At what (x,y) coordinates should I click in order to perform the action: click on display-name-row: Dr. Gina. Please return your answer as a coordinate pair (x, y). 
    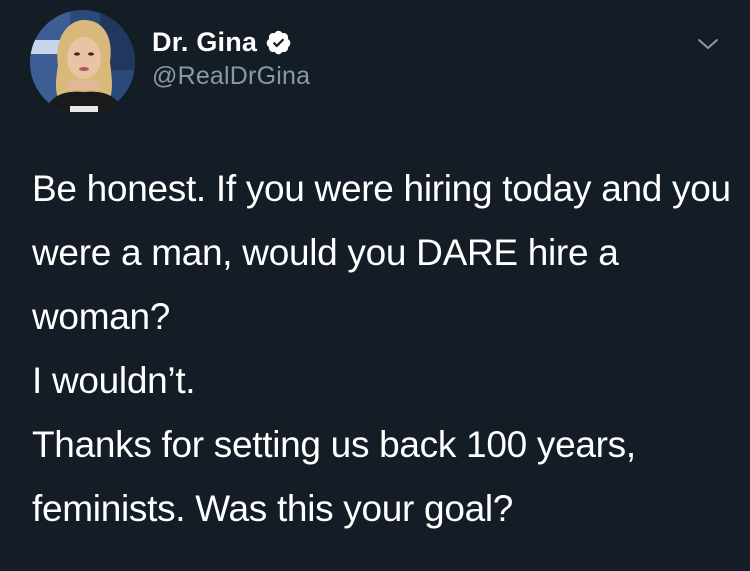
    Looking at the image, I should click on (231, 42).